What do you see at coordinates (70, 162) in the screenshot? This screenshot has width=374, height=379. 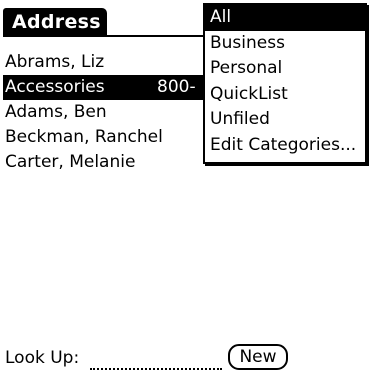 I see `contact-name: Carter, Melanie` at bounding box center [70, 162].